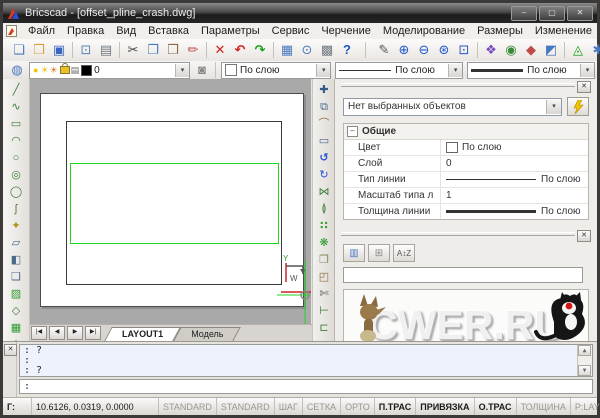 This screenshot has width=600, height=418. Describe the element at coordinates (511, 50) in the screenshot. I see `realtime-view-icon: ◉` at that location.